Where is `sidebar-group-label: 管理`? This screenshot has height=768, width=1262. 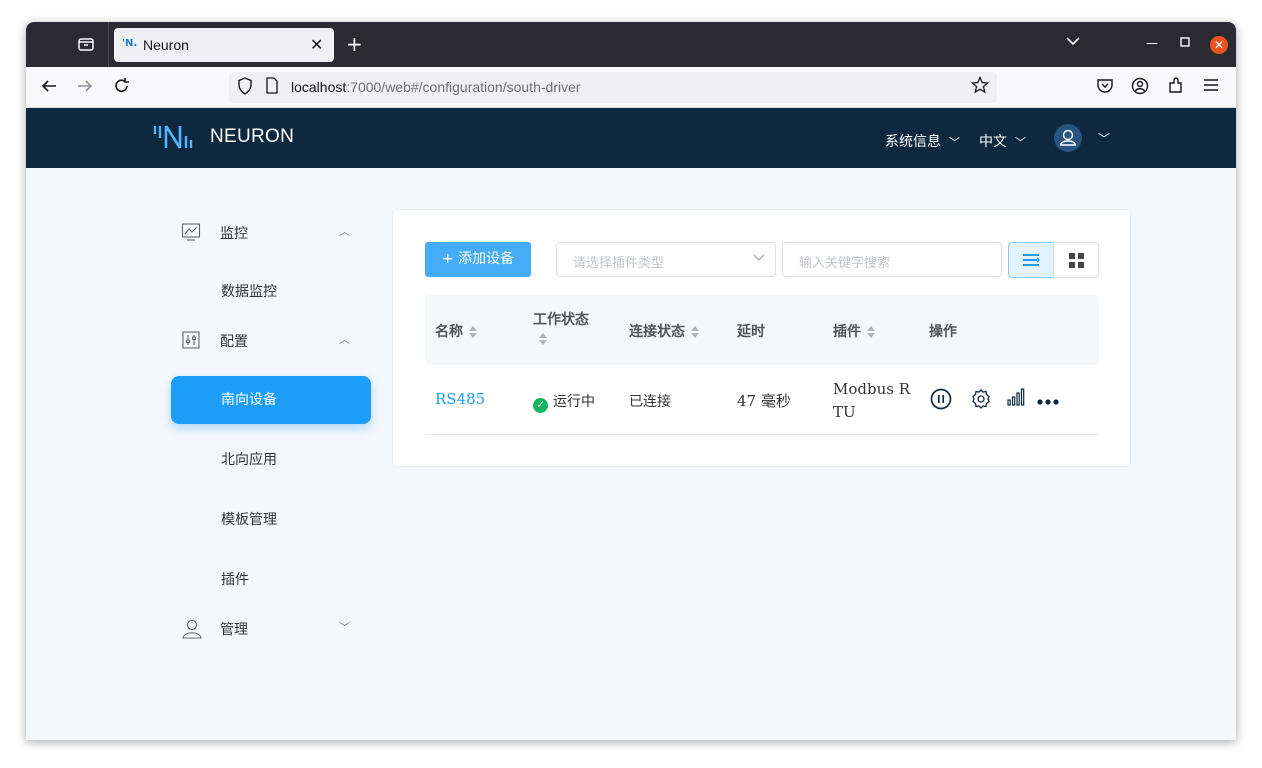 sidebar-group-label: 管理 is located at coordinates (234, 630).